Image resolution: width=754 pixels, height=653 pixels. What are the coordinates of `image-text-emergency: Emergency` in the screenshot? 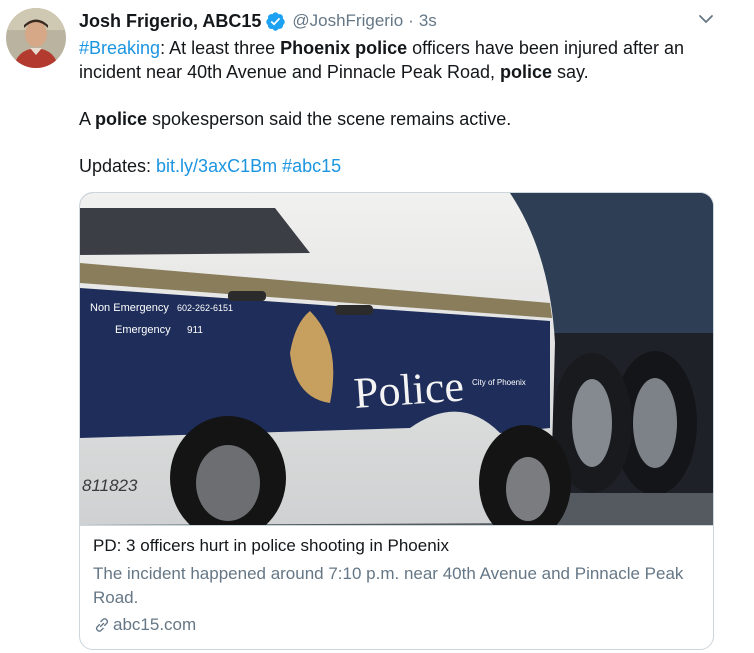 It's located at (143, 330).